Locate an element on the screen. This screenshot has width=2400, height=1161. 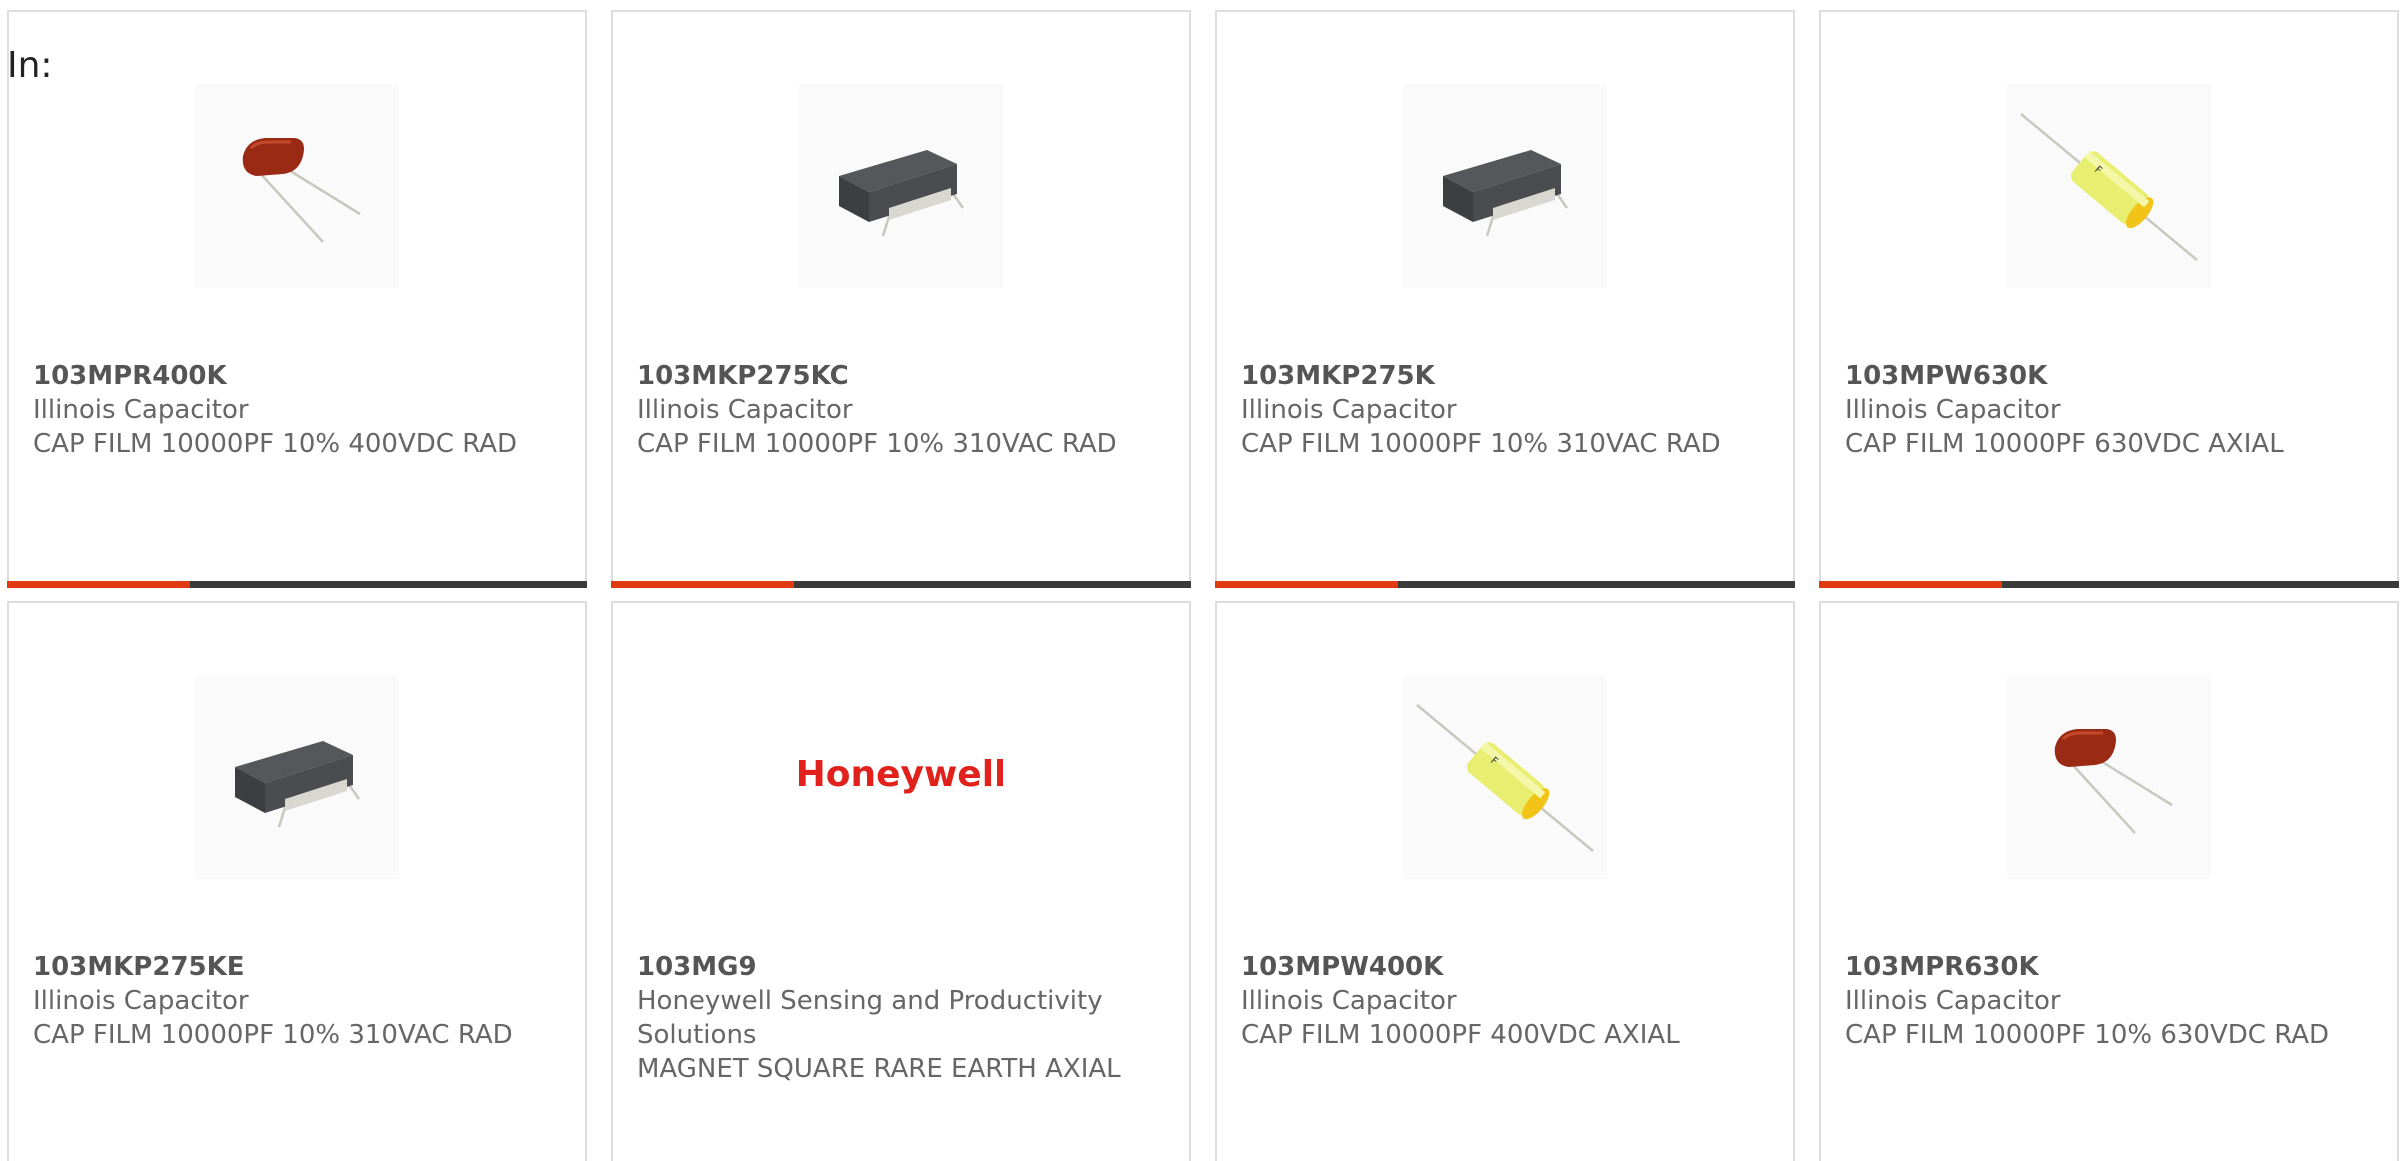
part-number: 103MKP275KC is located at coordinates (897, 376).